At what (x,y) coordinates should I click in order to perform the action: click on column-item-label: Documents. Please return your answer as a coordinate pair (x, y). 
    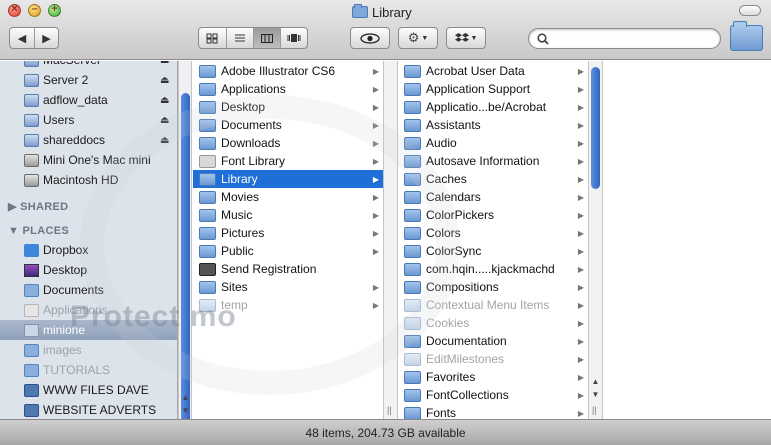
    Looking at the image, I should click on (251, 125).